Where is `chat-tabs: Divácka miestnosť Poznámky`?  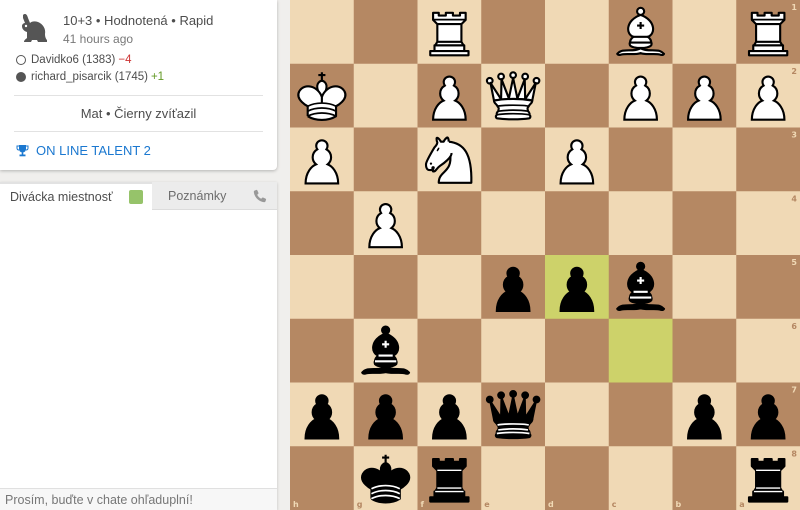
chat-tabs: Divácka miestnosť Poznámky is located at coordinates (138, 196).